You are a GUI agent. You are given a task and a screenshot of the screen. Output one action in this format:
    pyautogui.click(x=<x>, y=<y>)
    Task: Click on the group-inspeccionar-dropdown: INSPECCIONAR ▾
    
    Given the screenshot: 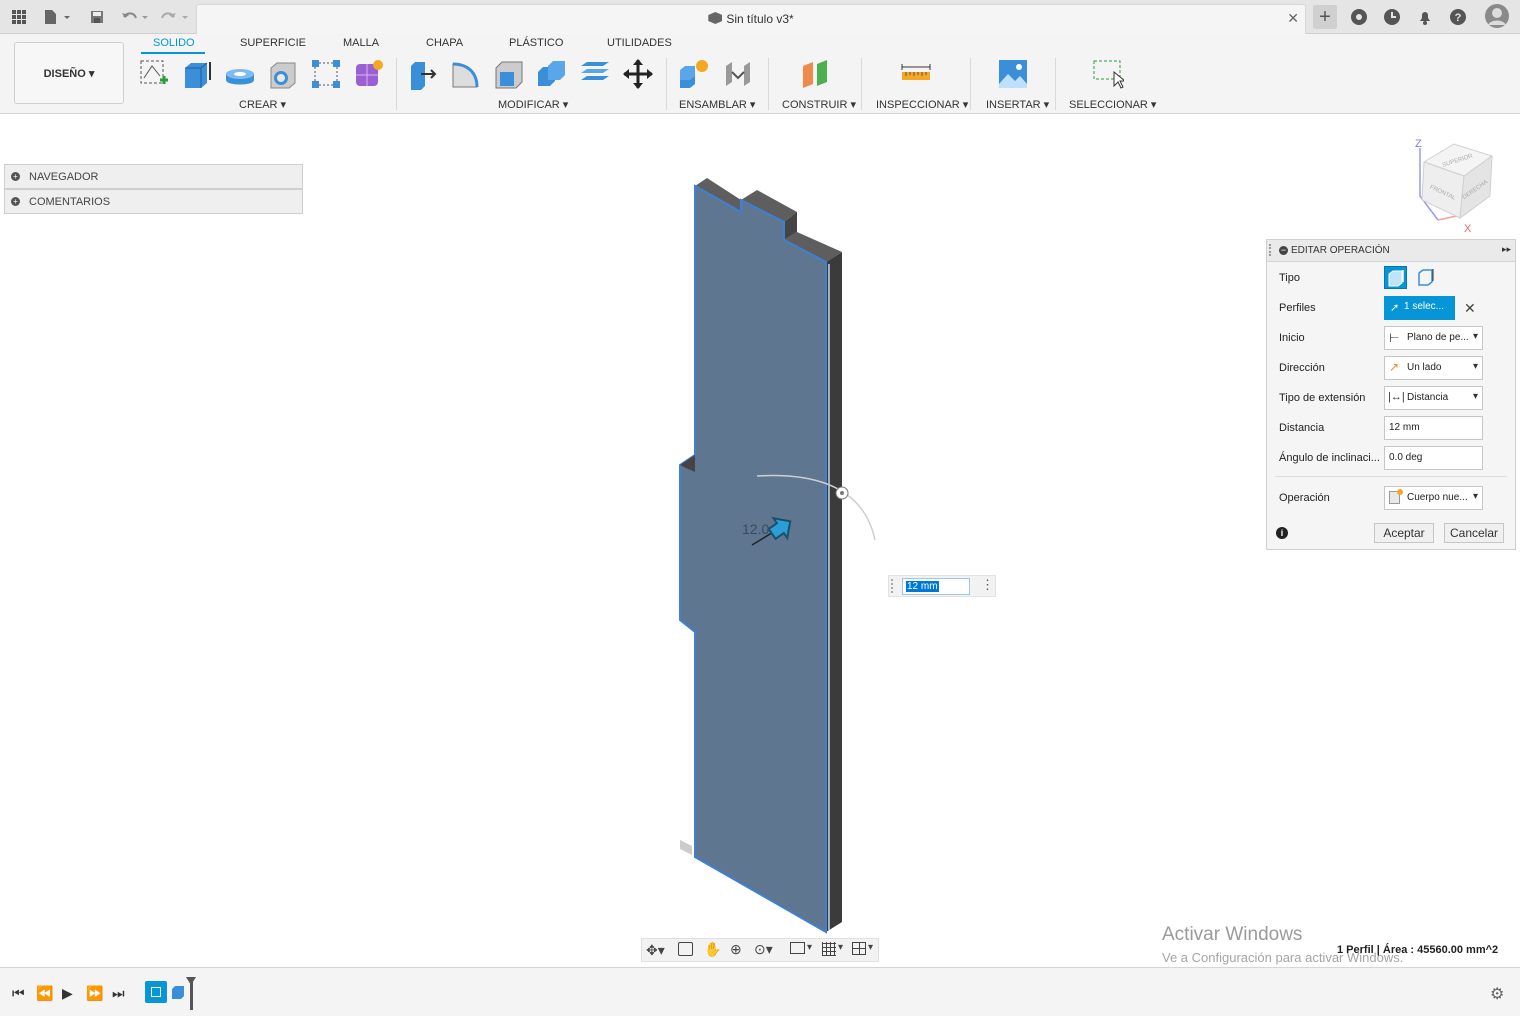 What is the action you would take?
    pyautogui.click(x=922, y=104)
    